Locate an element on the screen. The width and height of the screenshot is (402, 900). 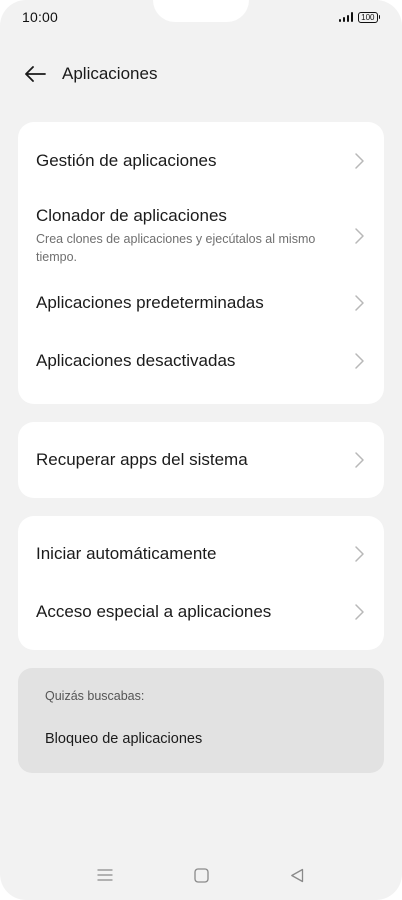
system-nav-bar is located at coordinates (201, 875).